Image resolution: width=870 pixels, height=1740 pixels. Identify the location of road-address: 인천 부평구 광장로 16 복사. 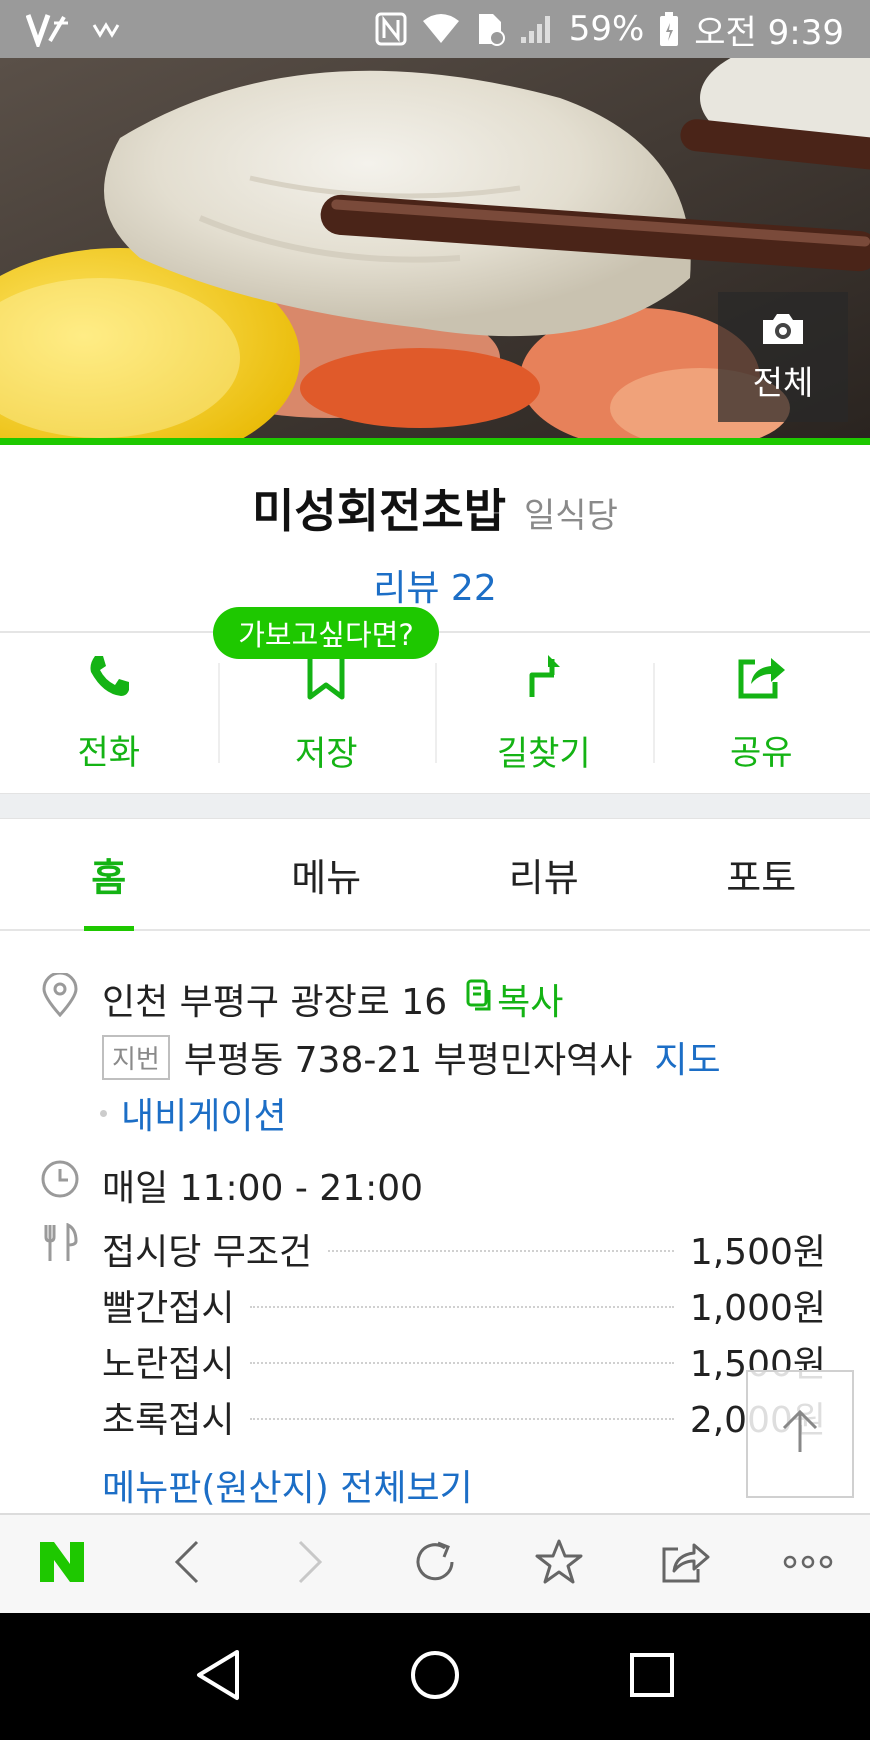
(332, 999).